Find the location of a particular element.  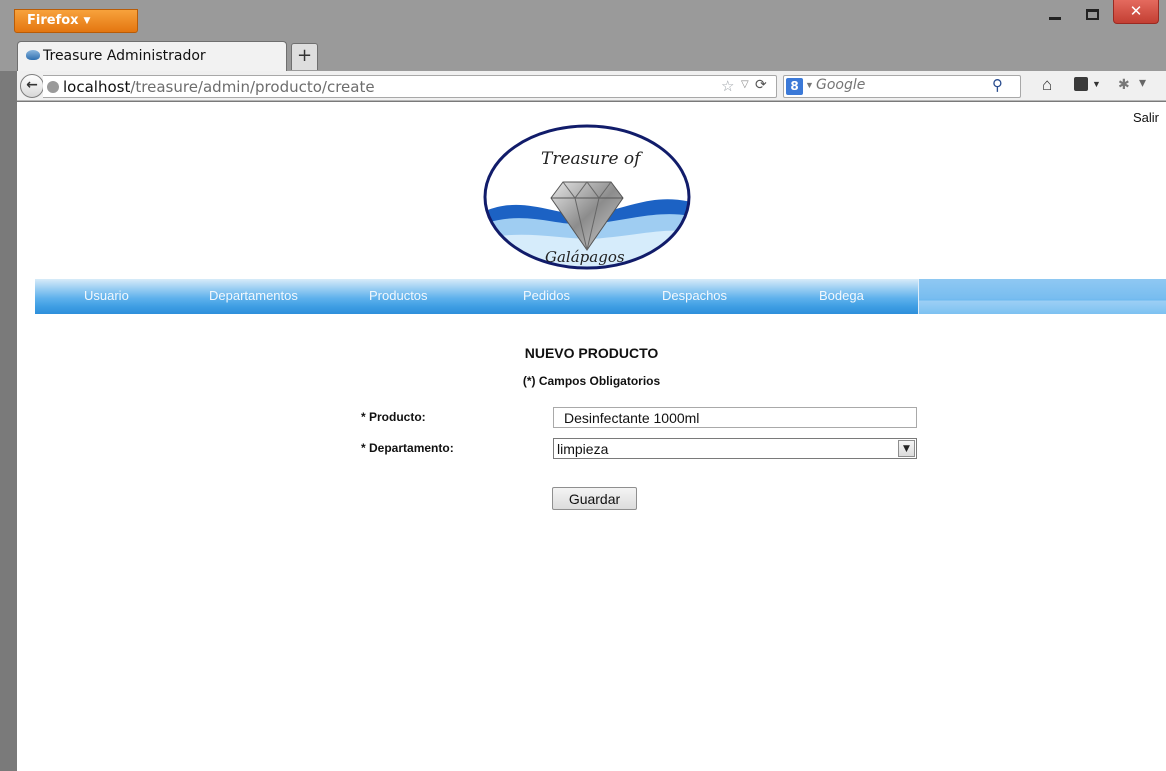

firefox-menu-button: Firefox ▼ is located at coordinates (76, 21).